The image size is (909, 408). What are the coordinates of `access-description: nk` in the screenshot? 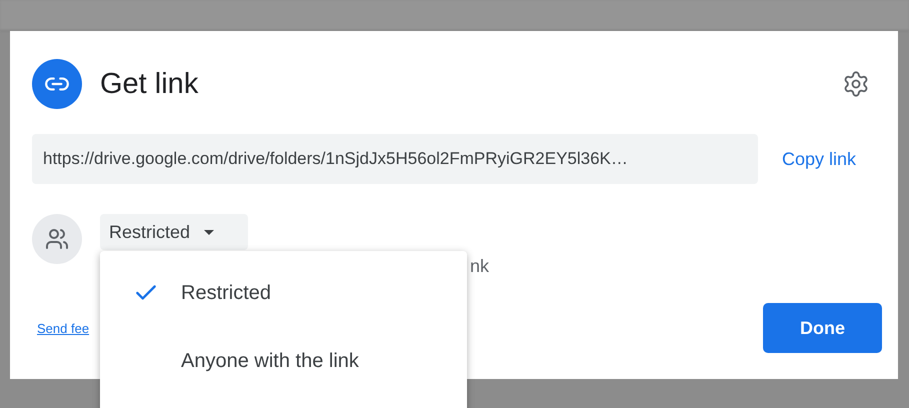 It's located at (480, 266).